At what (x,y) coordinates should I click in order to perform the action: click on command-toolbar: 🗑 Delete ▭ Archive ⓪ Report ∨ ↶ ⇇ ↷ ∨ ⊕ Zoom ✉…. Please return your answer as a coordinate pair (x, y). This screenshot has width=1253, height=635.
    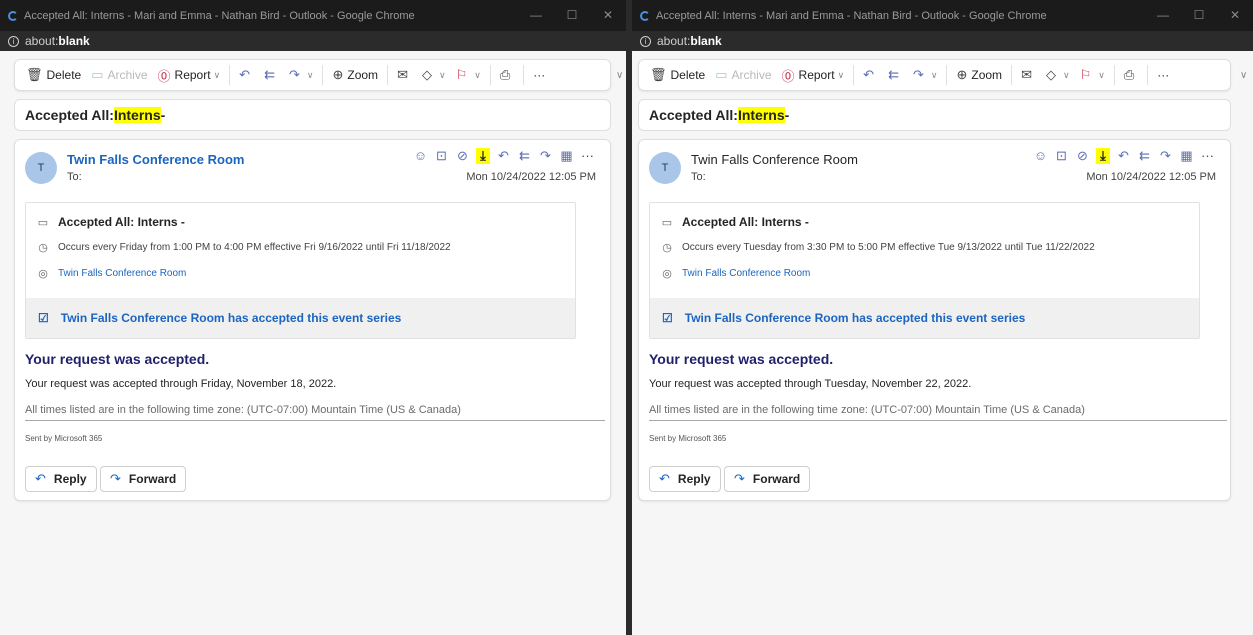
    Looking at the image, I should click on (934, 75).